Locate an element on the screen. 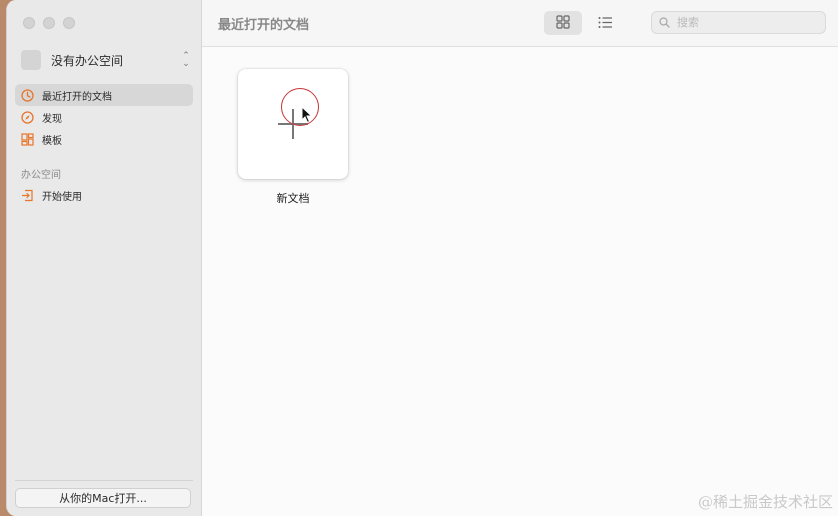  section-title-workspace: 办公空间 is located at coordinates (41, 175).